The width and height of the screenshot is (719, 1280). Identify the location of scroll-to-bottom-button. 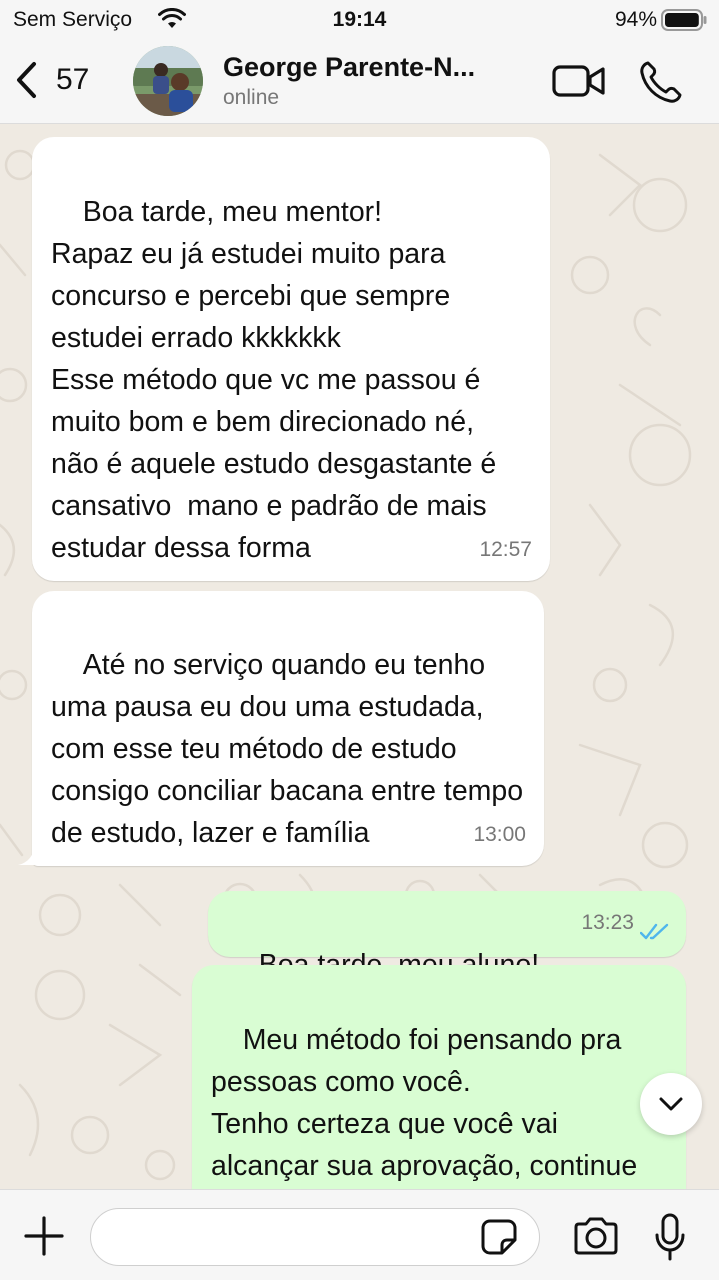
(671, 1104).